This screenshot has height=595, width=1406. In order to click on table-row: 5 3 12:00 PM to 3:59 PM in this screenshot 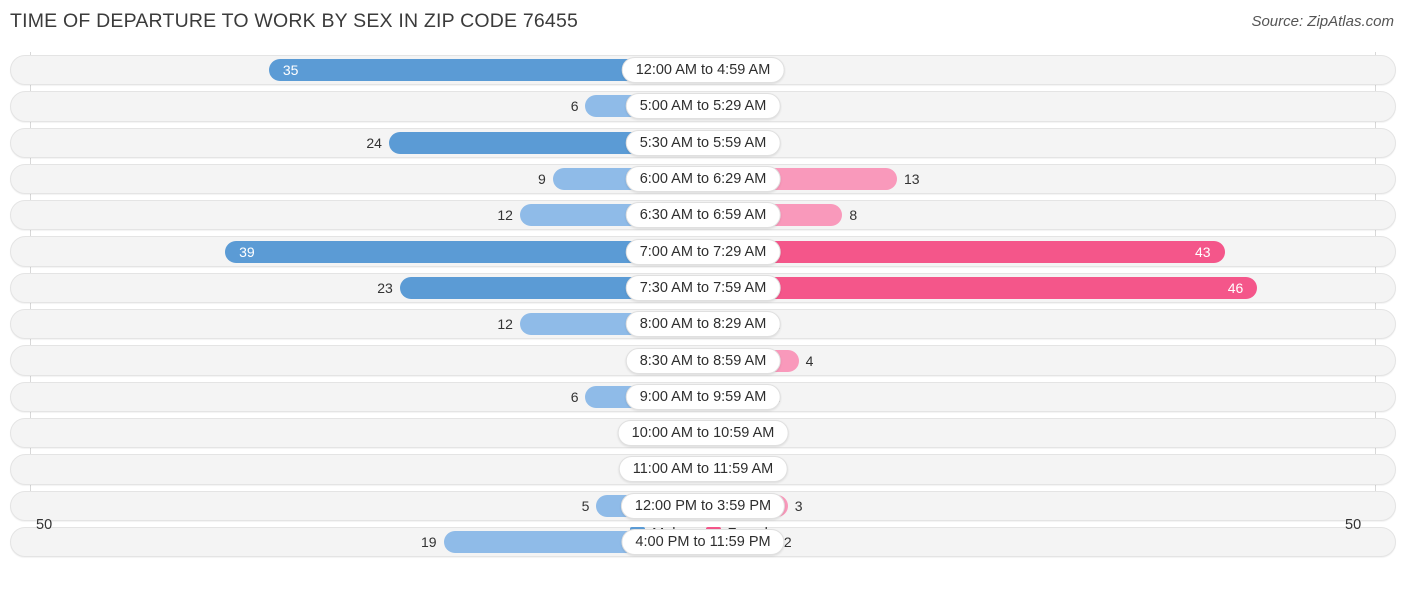, I will do `click(703, 506)`.